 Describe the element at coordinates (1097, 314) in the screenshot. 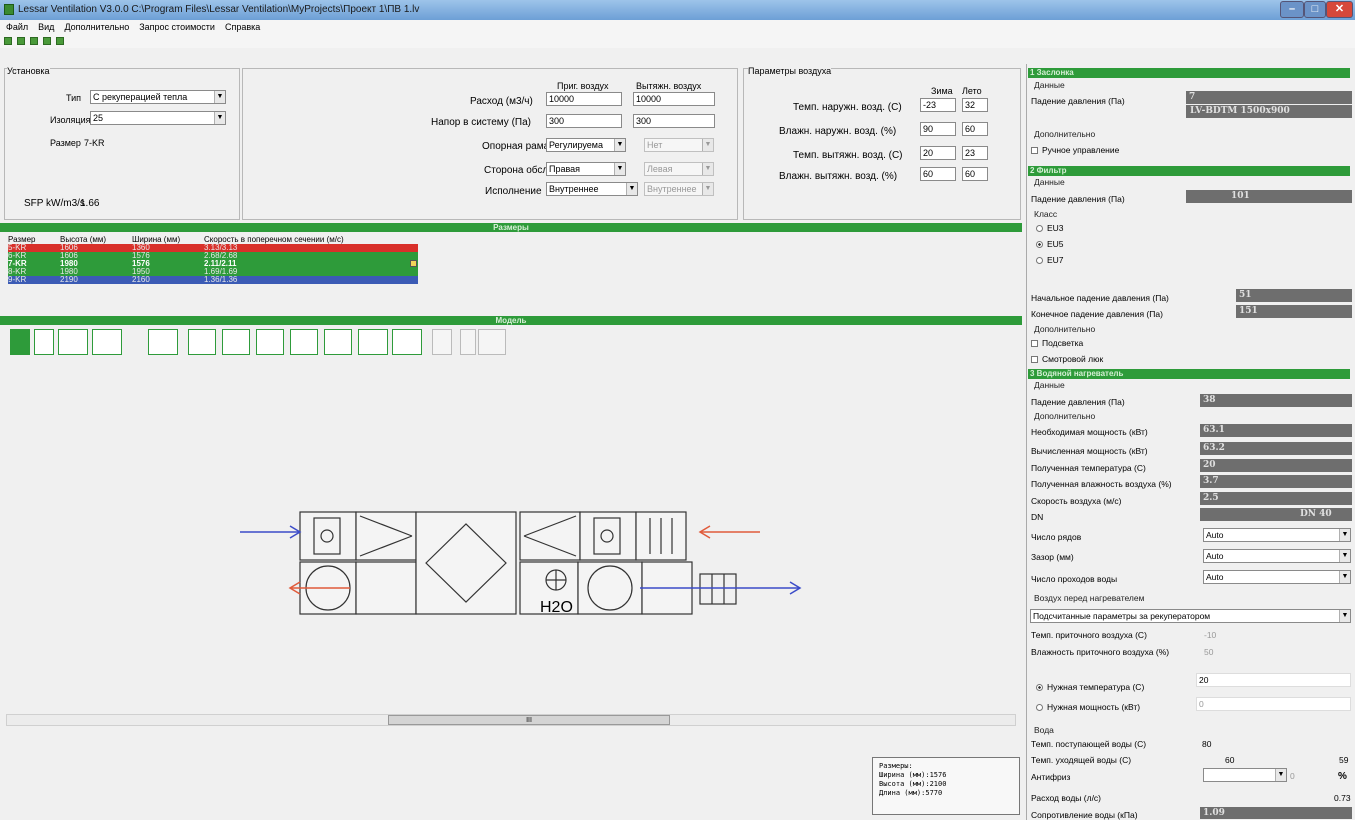

I see `final-pd-label: Конечное падение давления (Па)` at that location.